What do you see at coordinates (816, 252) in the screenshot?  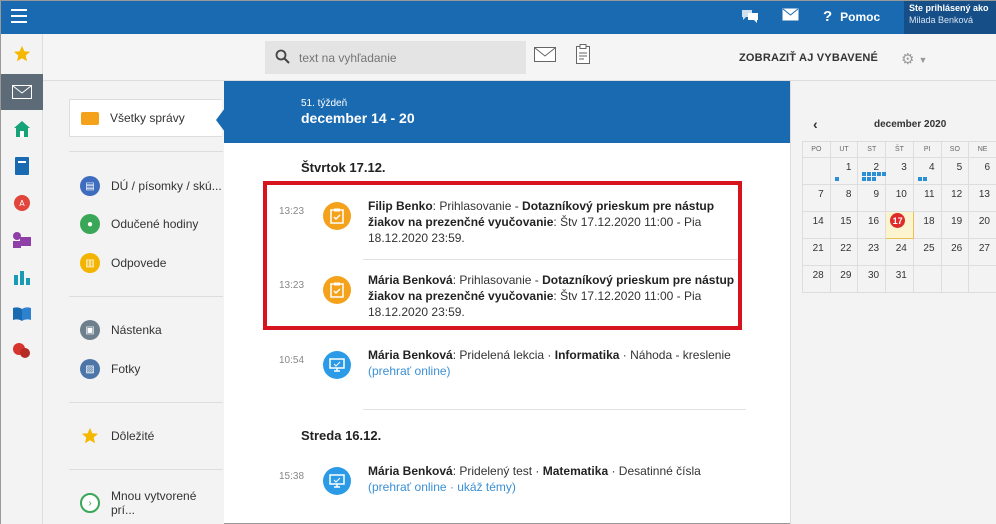 I see `calendar-day: 21` at bounding box center [816, 252].